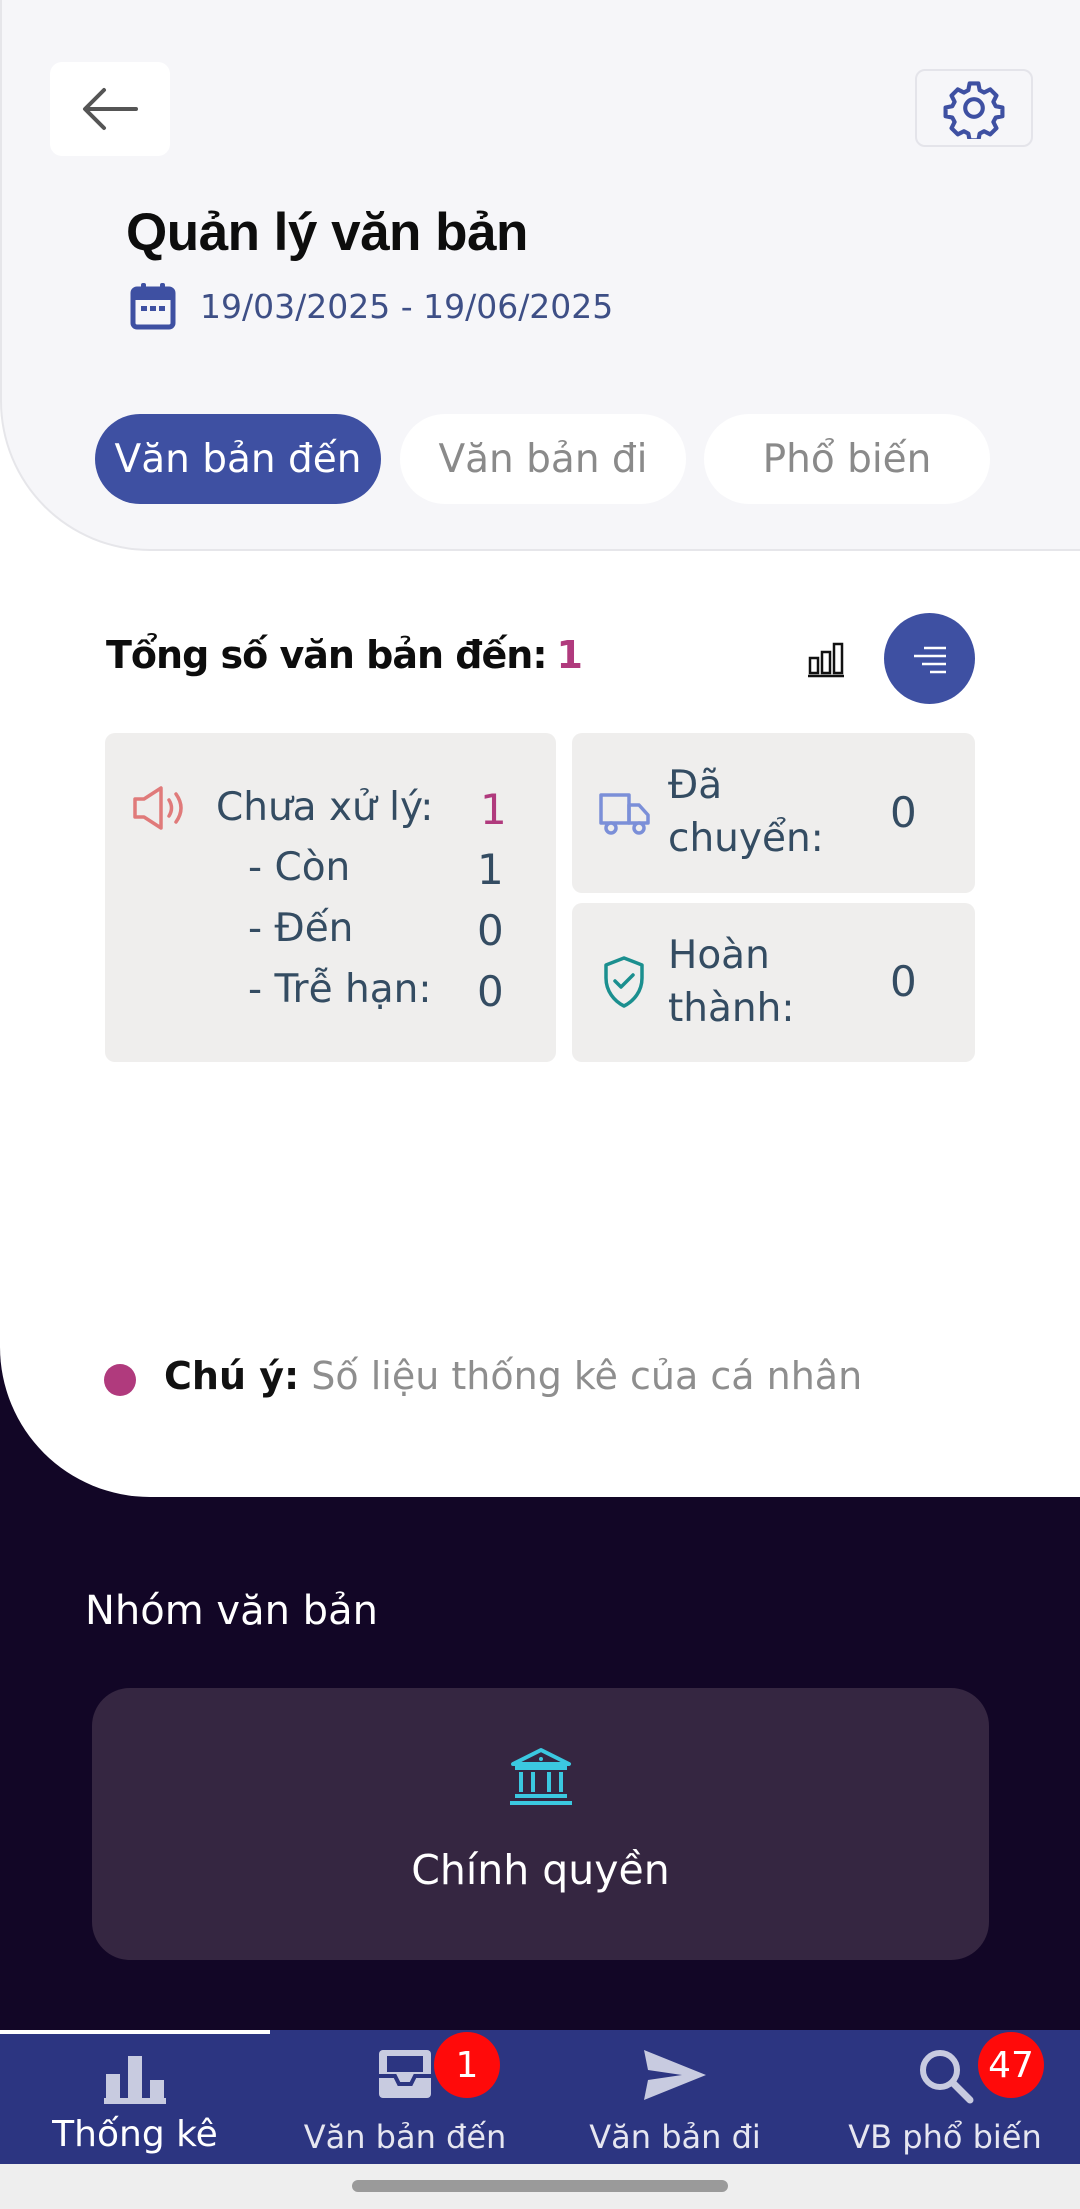  Describe the element at coordinates (340, 989) in the screenshot. I see `overdue-label: - Trễ hạn:` at that location.